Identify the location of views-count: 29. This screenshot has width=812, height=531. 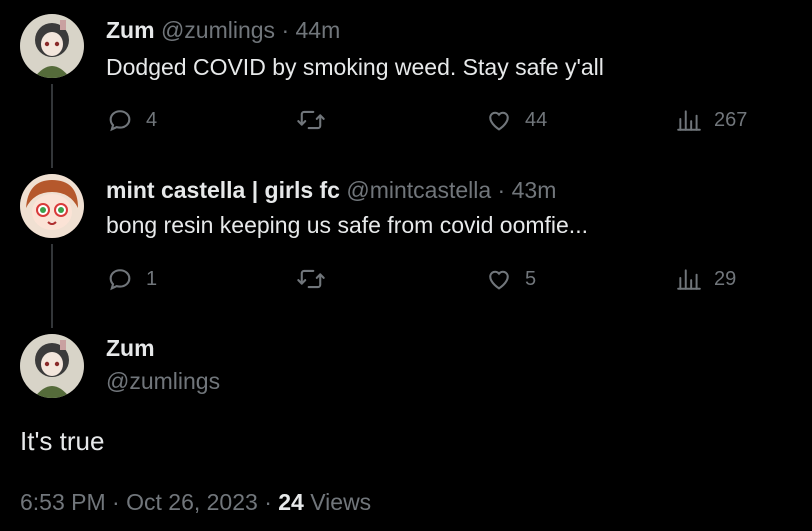
(725, 278).